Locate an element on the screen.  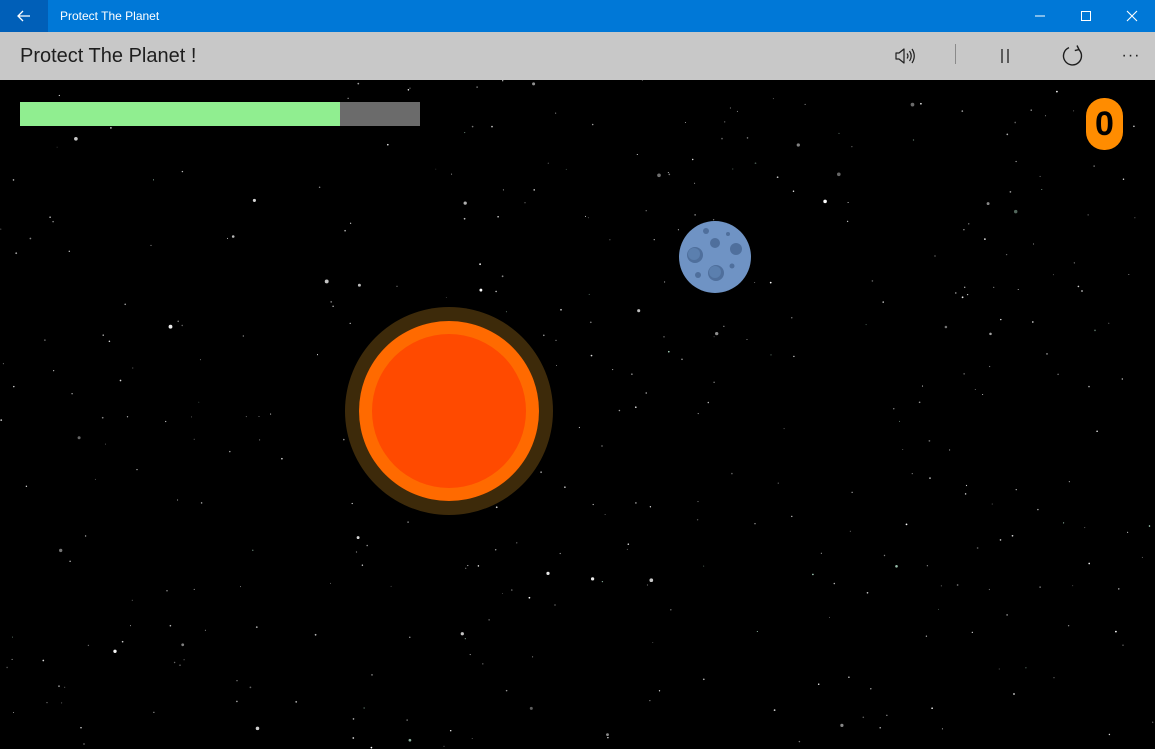
planet is located at coordinates (449, 411).